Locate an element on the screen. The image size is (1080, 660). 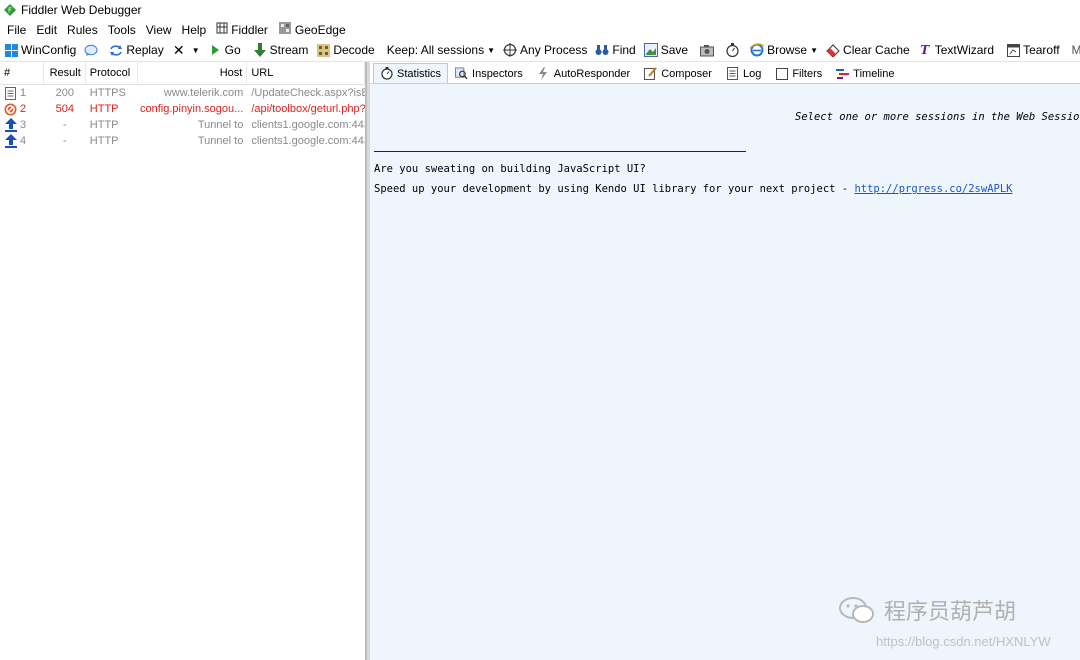
magnifier-icon is located at coordinates (461, 73).